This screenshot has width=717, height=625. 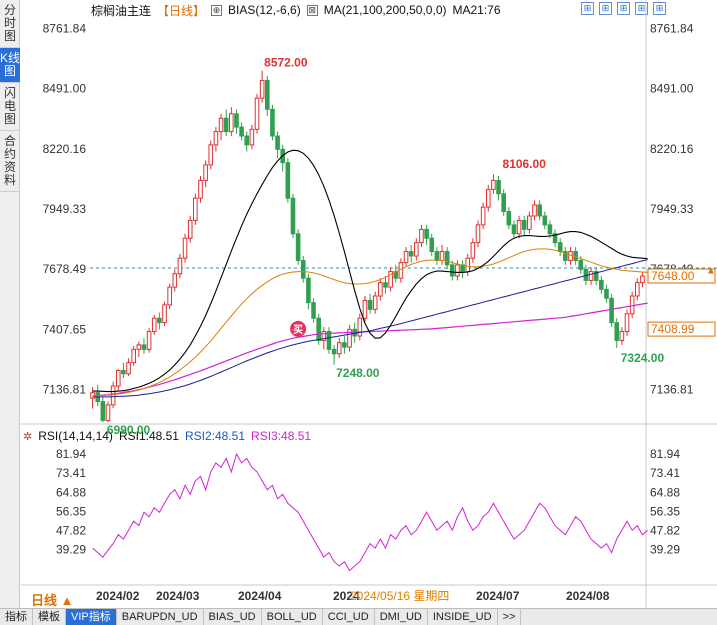 I want to click on rsi-tick-right: 47.82, so click(x=665, y=531).